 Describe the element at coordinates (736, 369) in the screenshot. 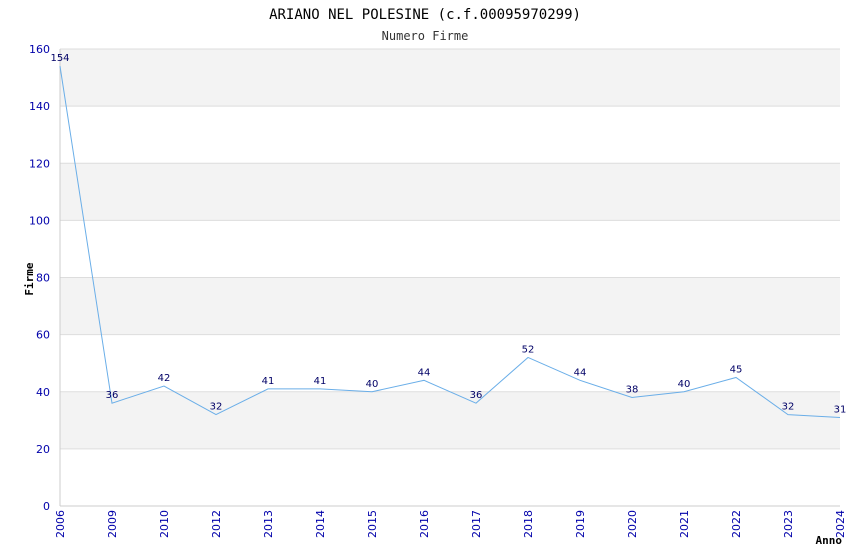

I see `data-label: 45` at that location.